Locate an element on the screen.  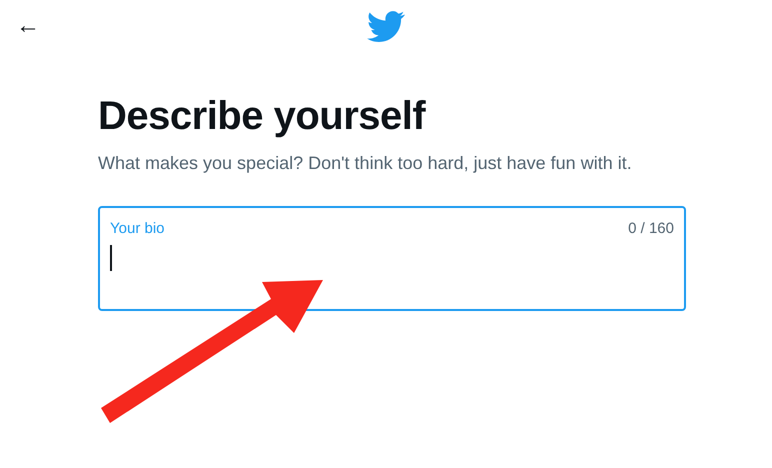
field-label: Your bio is located at coordinates (137, 229).